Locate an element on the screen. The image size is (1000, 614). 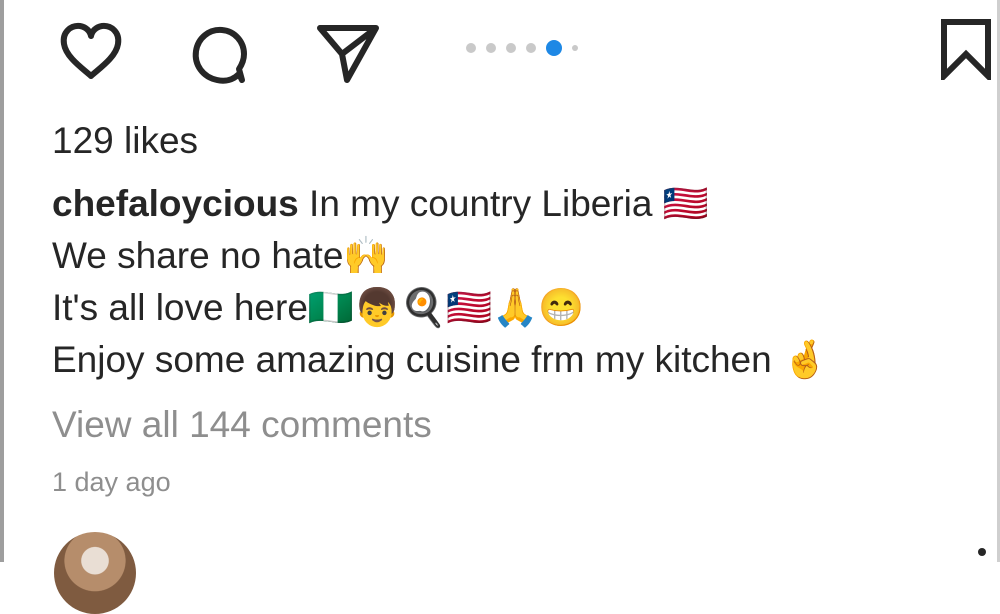
carousel-dot-active is located at coordinates (554, 48).